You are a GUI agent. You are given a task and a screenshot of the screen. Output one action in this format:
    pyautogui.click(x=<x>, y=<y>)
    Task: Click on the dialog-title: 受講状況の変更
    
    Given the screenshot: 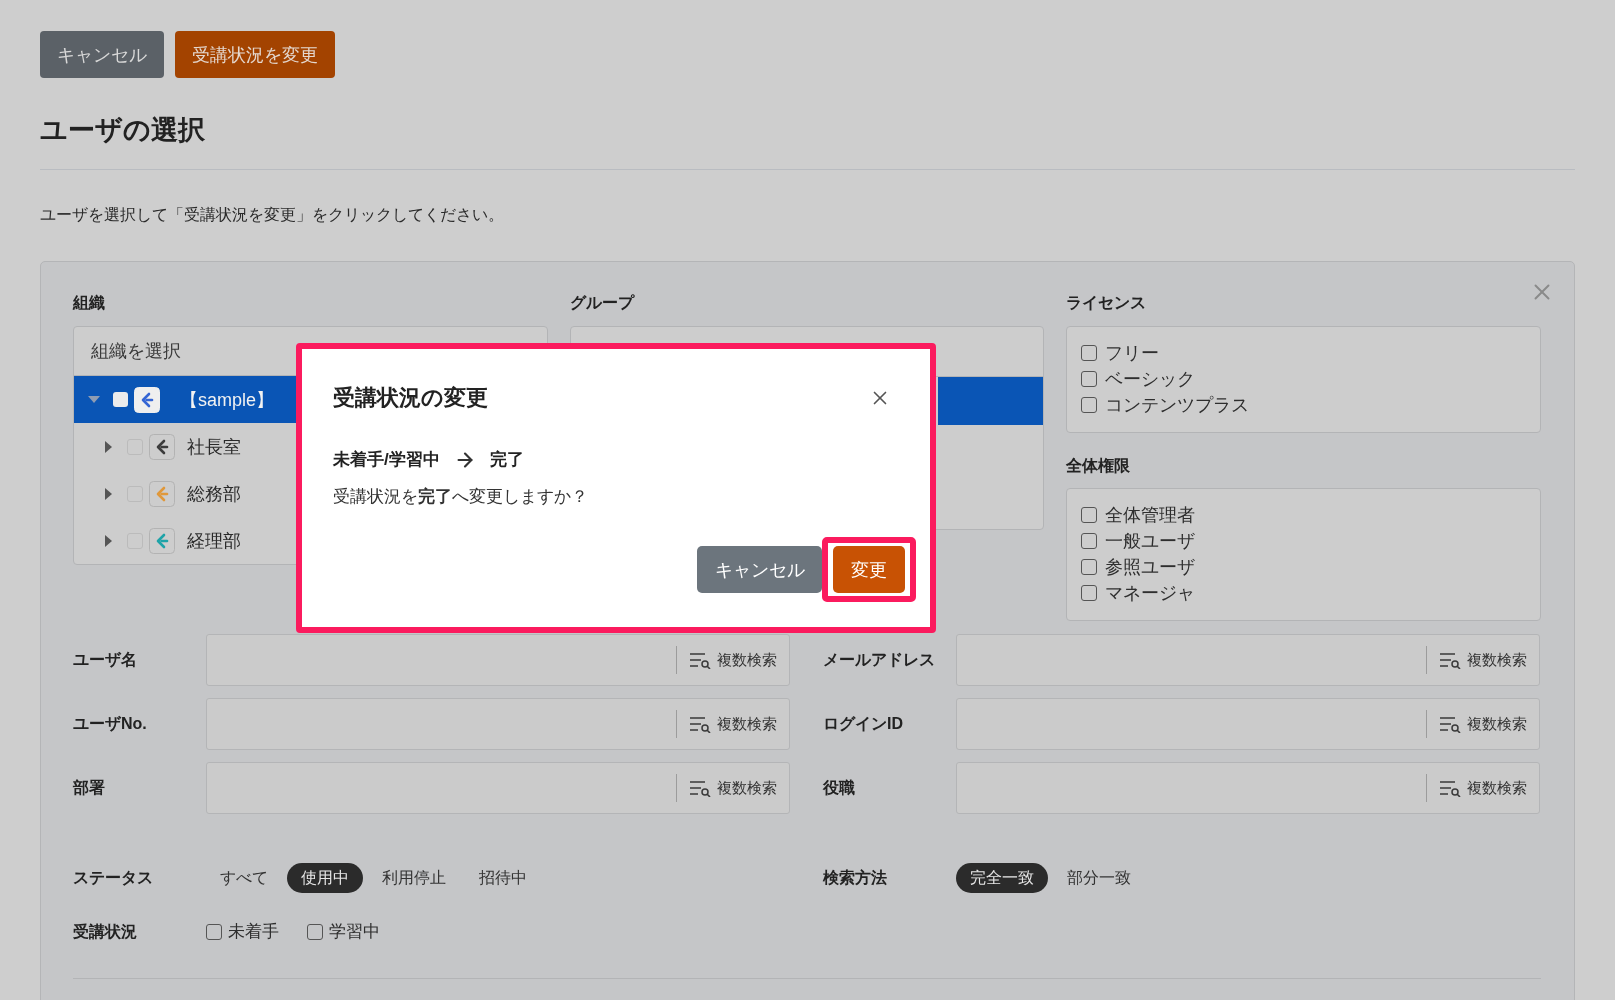 What is the action you would take?
    pyautogui.click(x=410, y=398)
    